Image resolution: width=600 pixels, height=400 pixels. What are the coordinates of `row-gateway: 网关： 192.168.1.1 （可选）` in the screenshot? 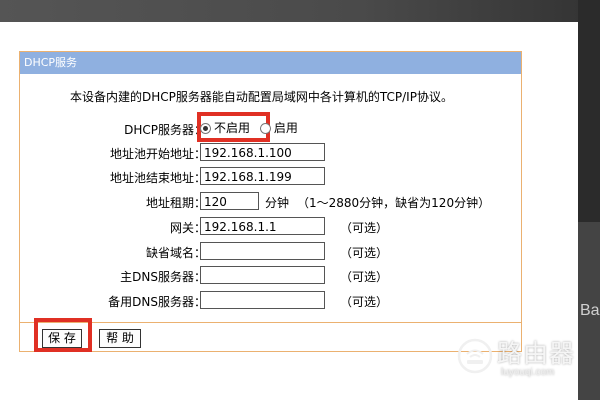 It's located at (270, 227).